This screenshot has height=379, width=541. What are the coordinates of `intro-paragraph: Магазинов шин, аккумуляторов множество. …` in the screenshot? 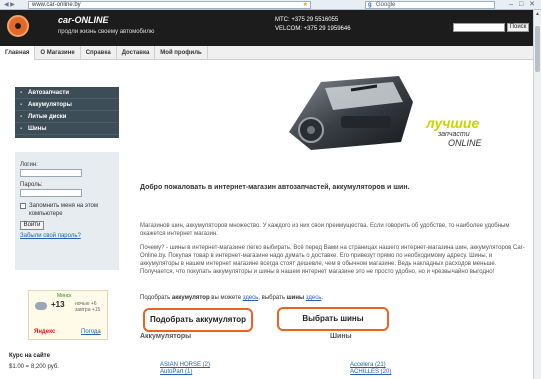 It's located at (325, 230).